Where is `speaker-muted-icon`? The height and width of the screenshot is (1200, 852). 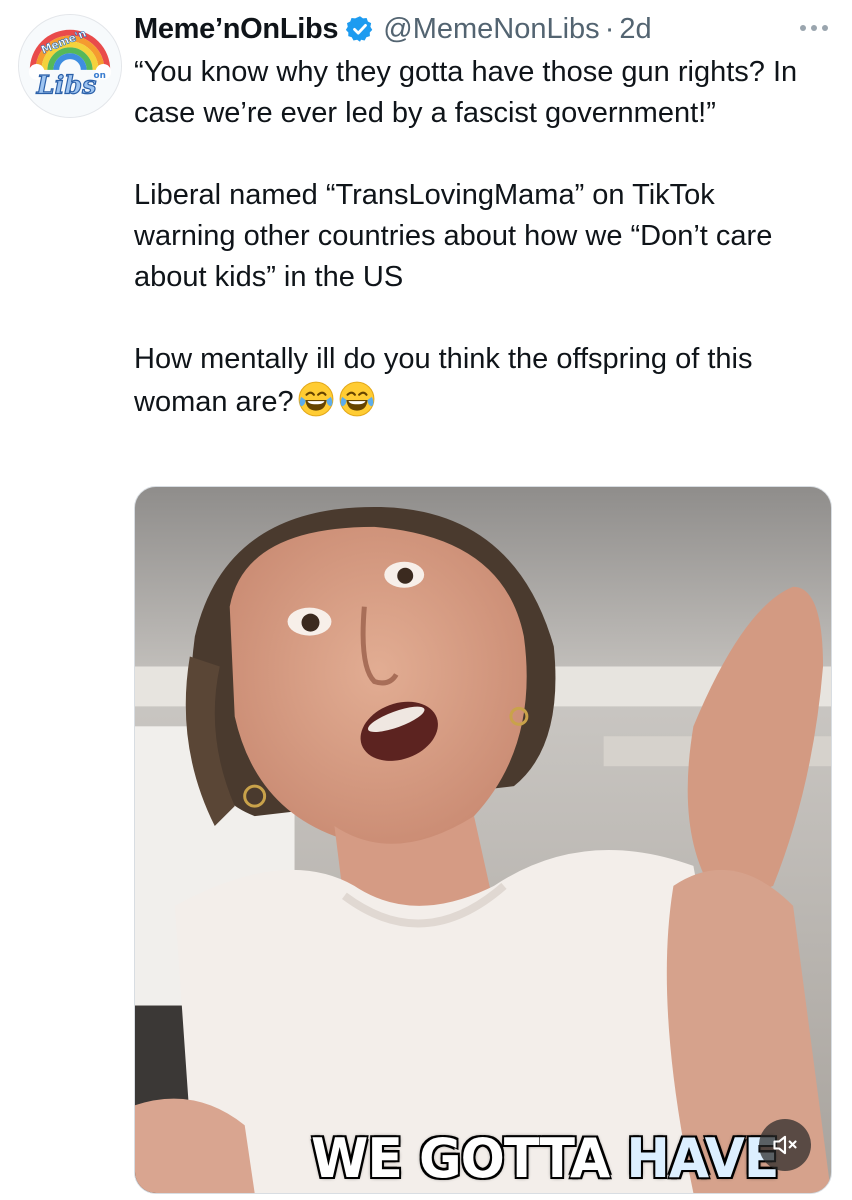 speaker-muted-icon is located at coordinates (785, 1145).